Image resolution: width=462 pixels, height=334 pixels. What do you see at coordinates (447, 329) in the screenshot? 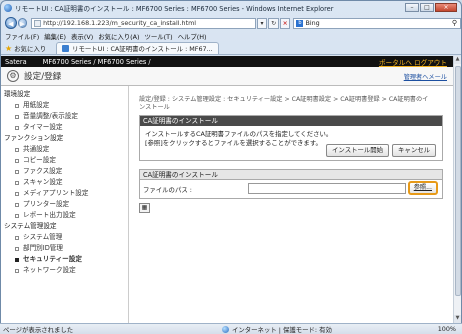
I see `zoom-level: 100%` at bounding box center [447, 329].